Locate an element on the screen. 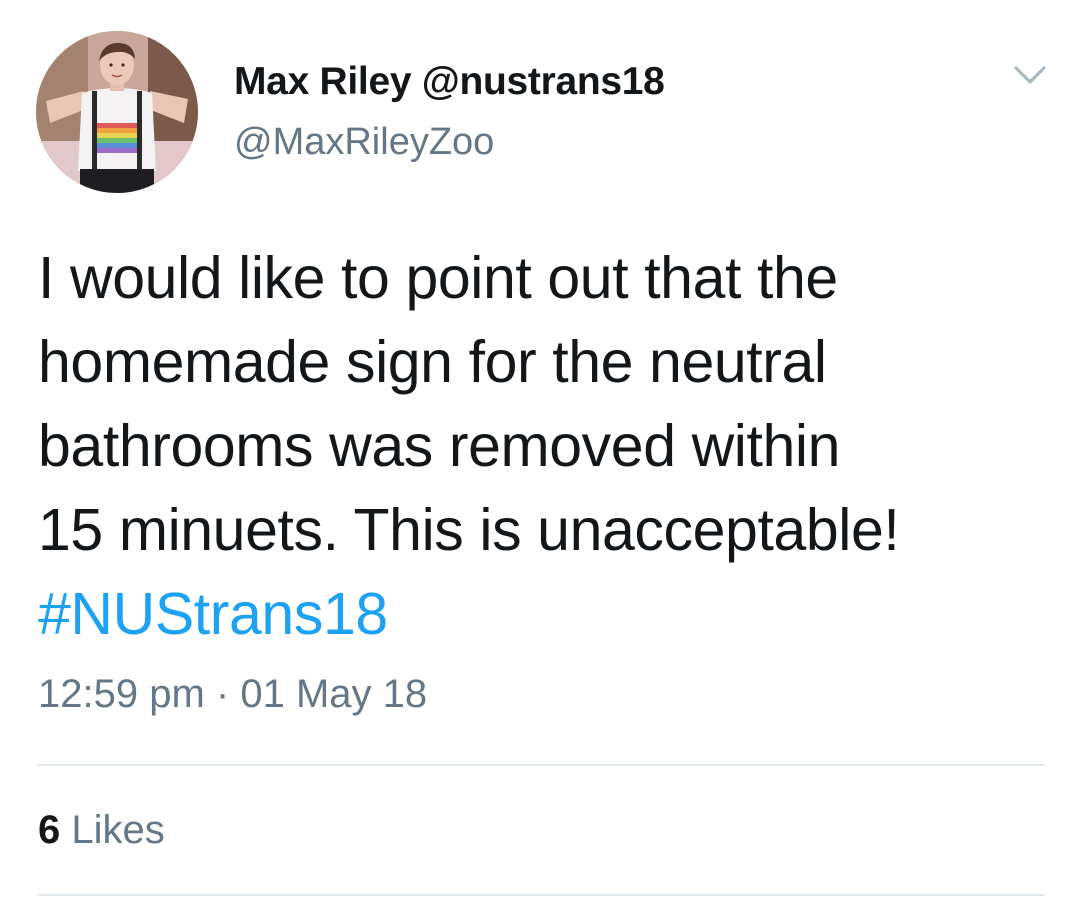  profile-photo is located at coordinates (117, 112).